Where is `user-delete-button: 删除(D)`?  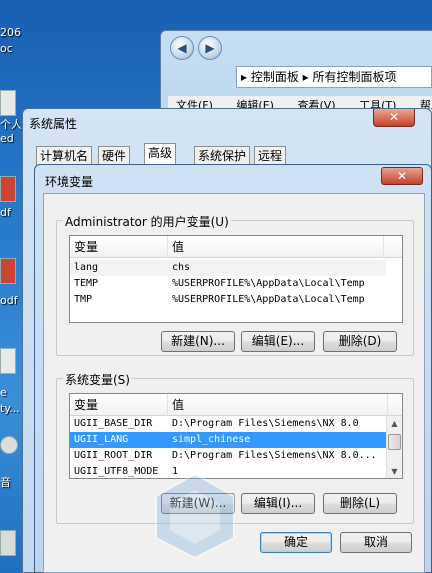 user-delete-button: 删除(D) is located at coordinates (360, 341).